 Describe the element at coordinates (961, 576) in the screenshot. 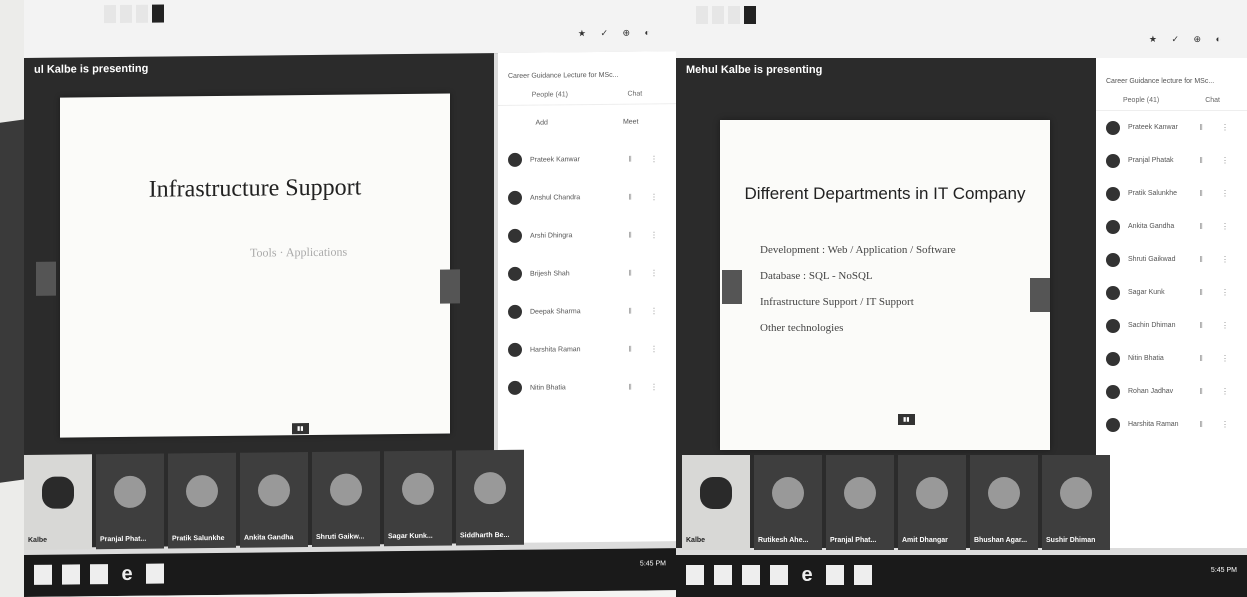

I see `windows-taskbar: e 5:45 PM` at that location.